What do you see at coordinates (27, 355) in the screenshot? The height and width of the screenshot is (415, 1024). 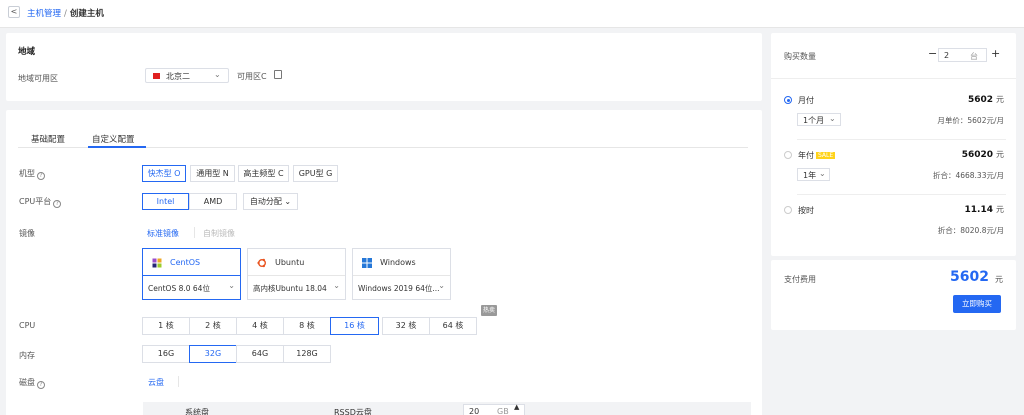 I see `memory-label: 内存` at bounding box center [27, 355].